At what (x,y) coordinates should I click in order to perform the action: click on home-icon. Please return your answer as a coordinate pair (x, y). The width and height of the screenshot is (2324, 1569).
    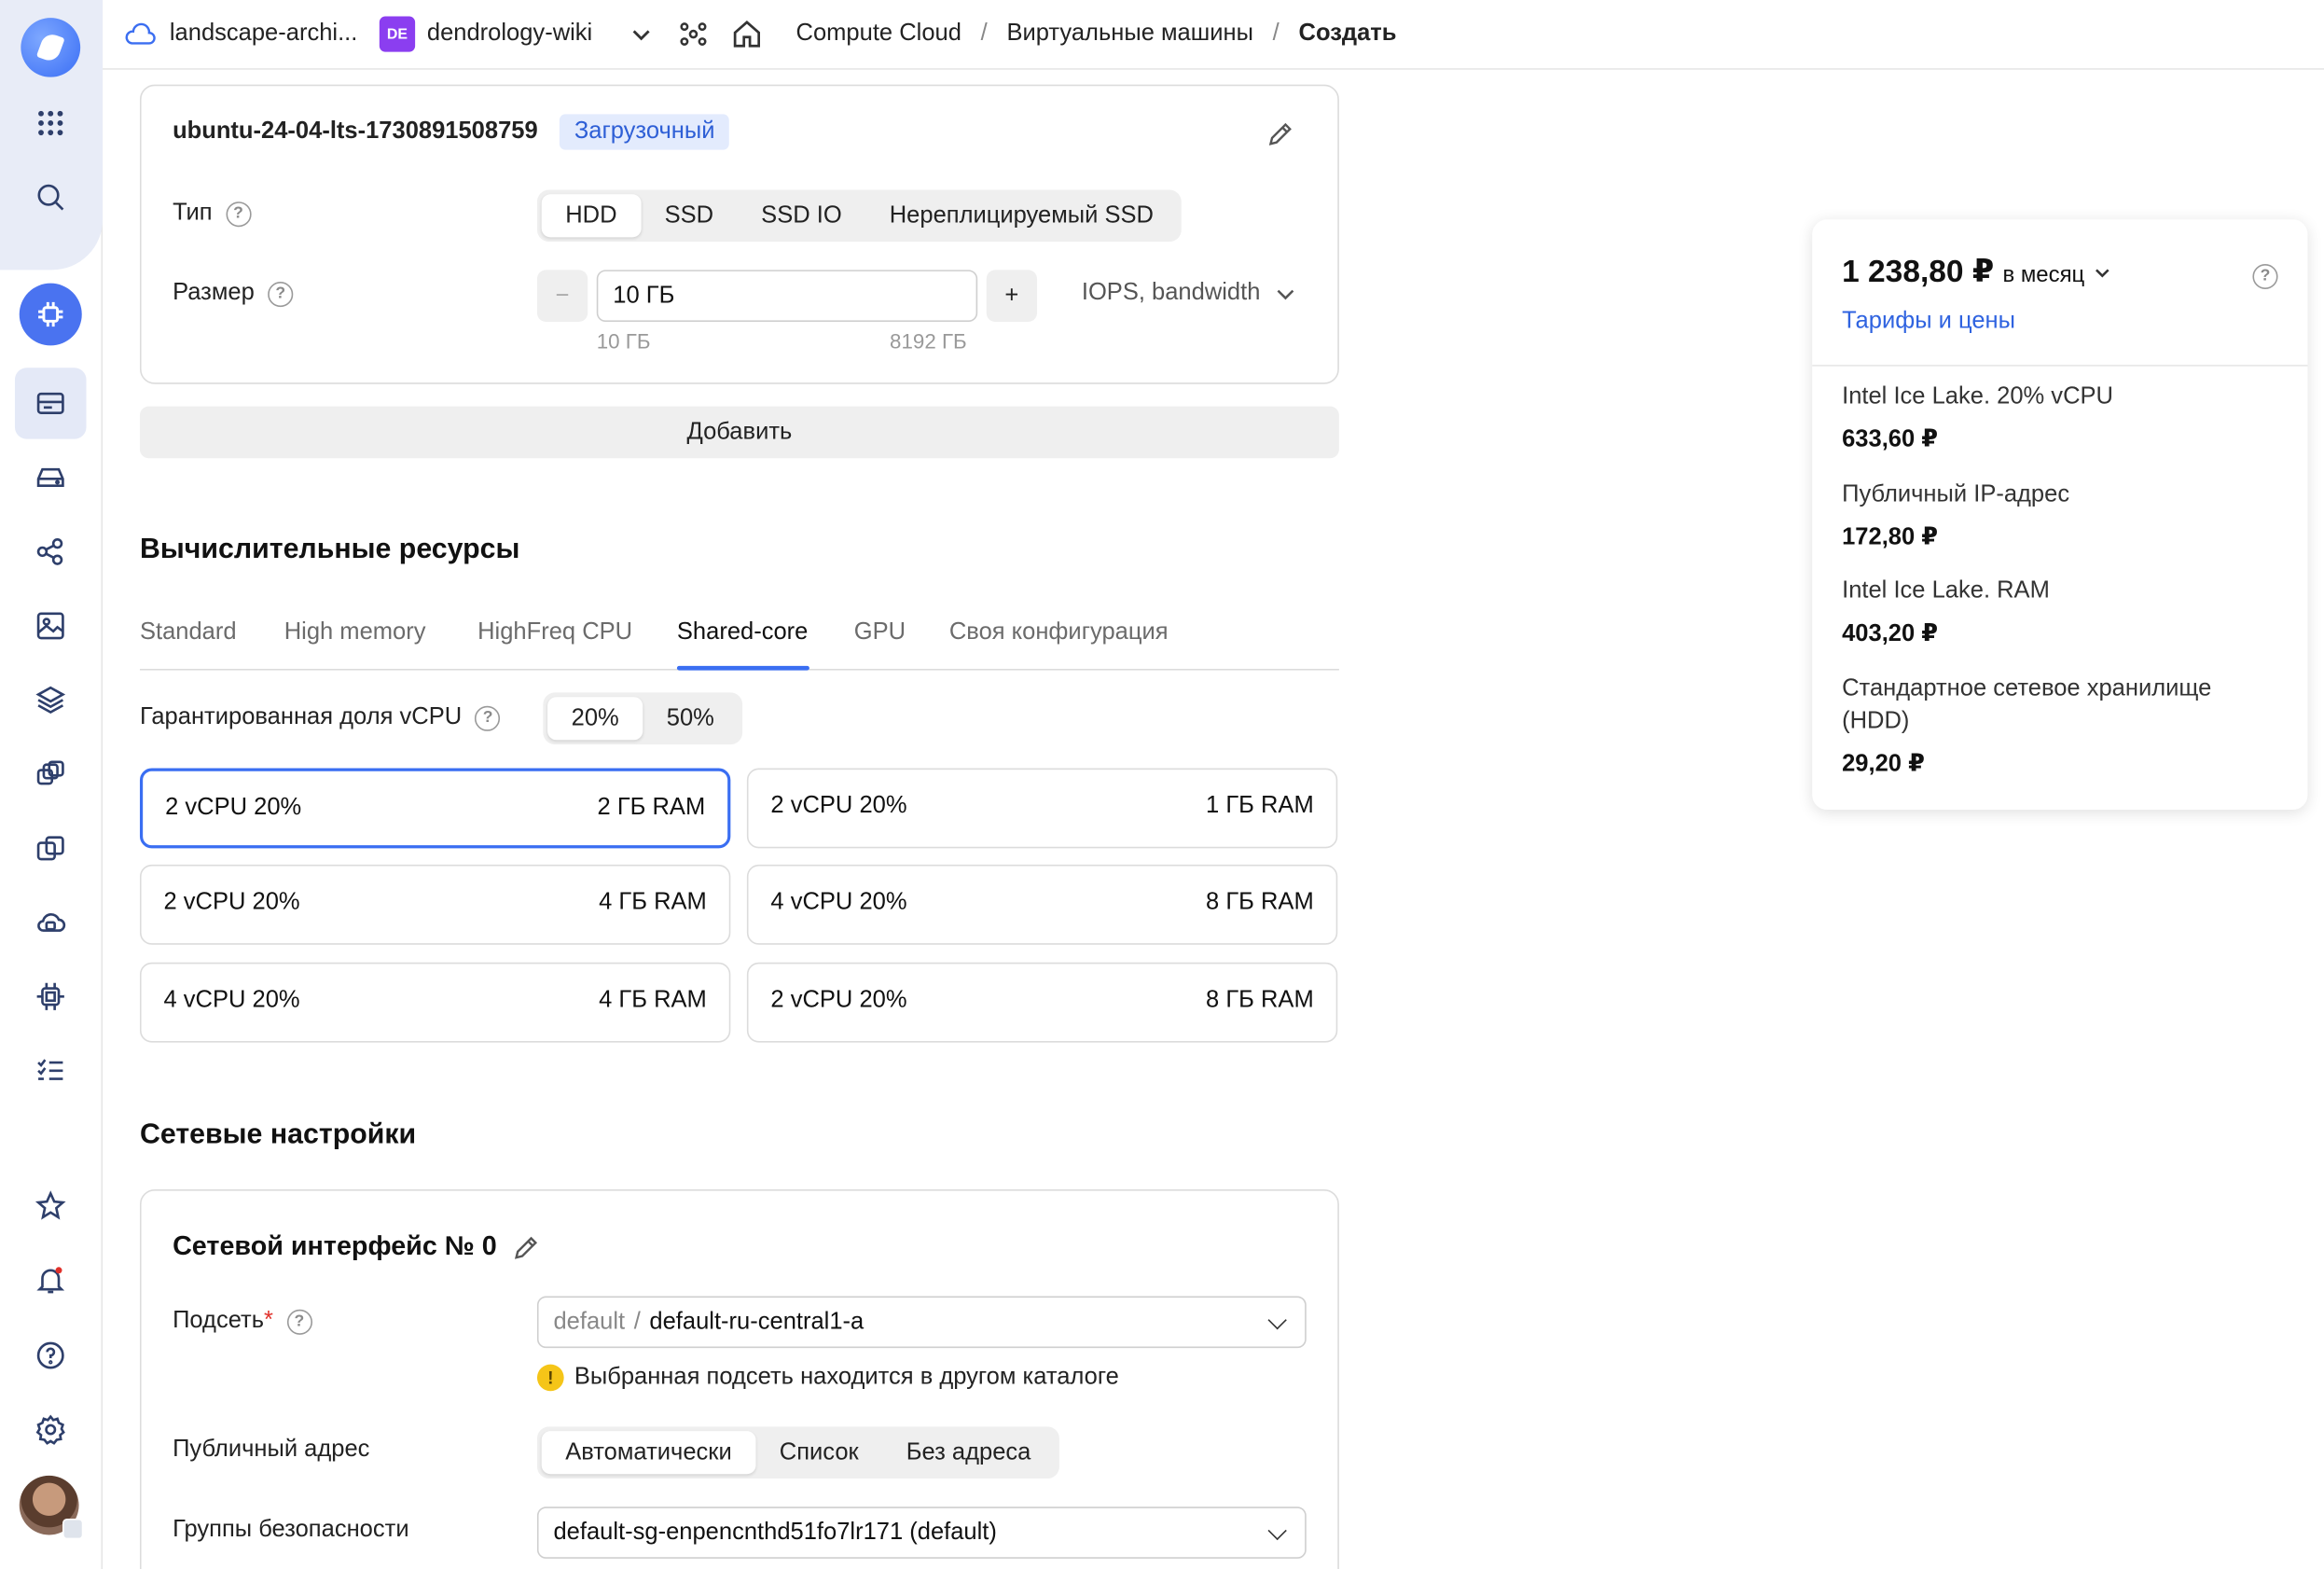
    Looking at the image, I should click on (746, 34).